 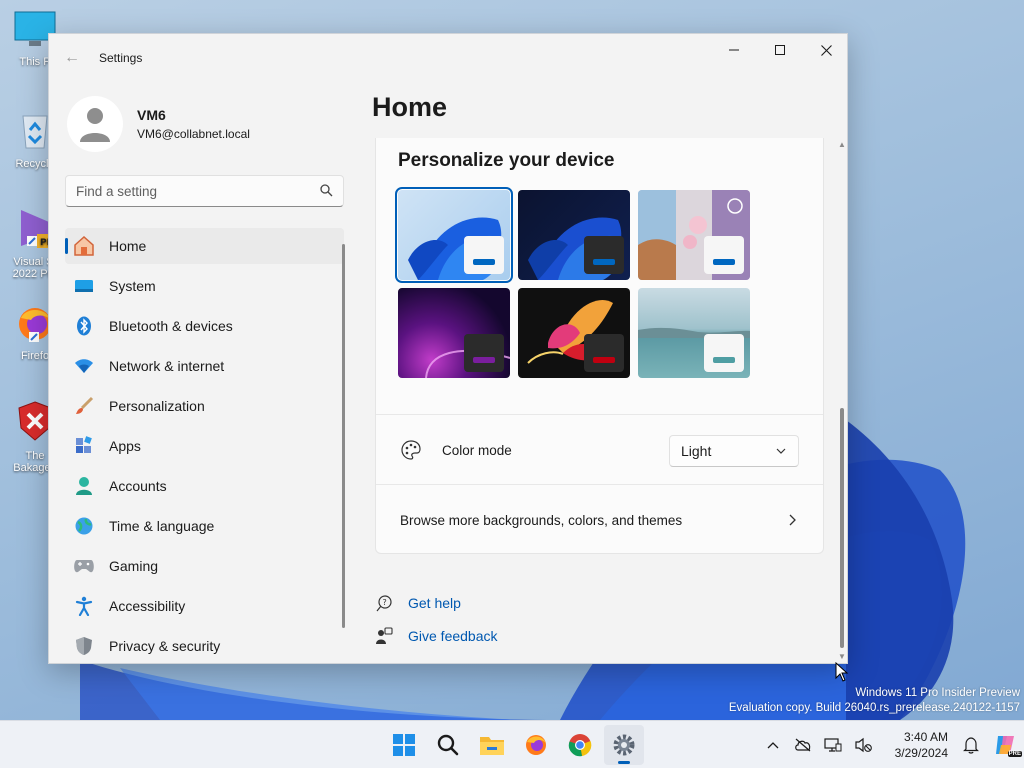 I want to click on get-help-link: ? Get help, so click(x=436, y=602).